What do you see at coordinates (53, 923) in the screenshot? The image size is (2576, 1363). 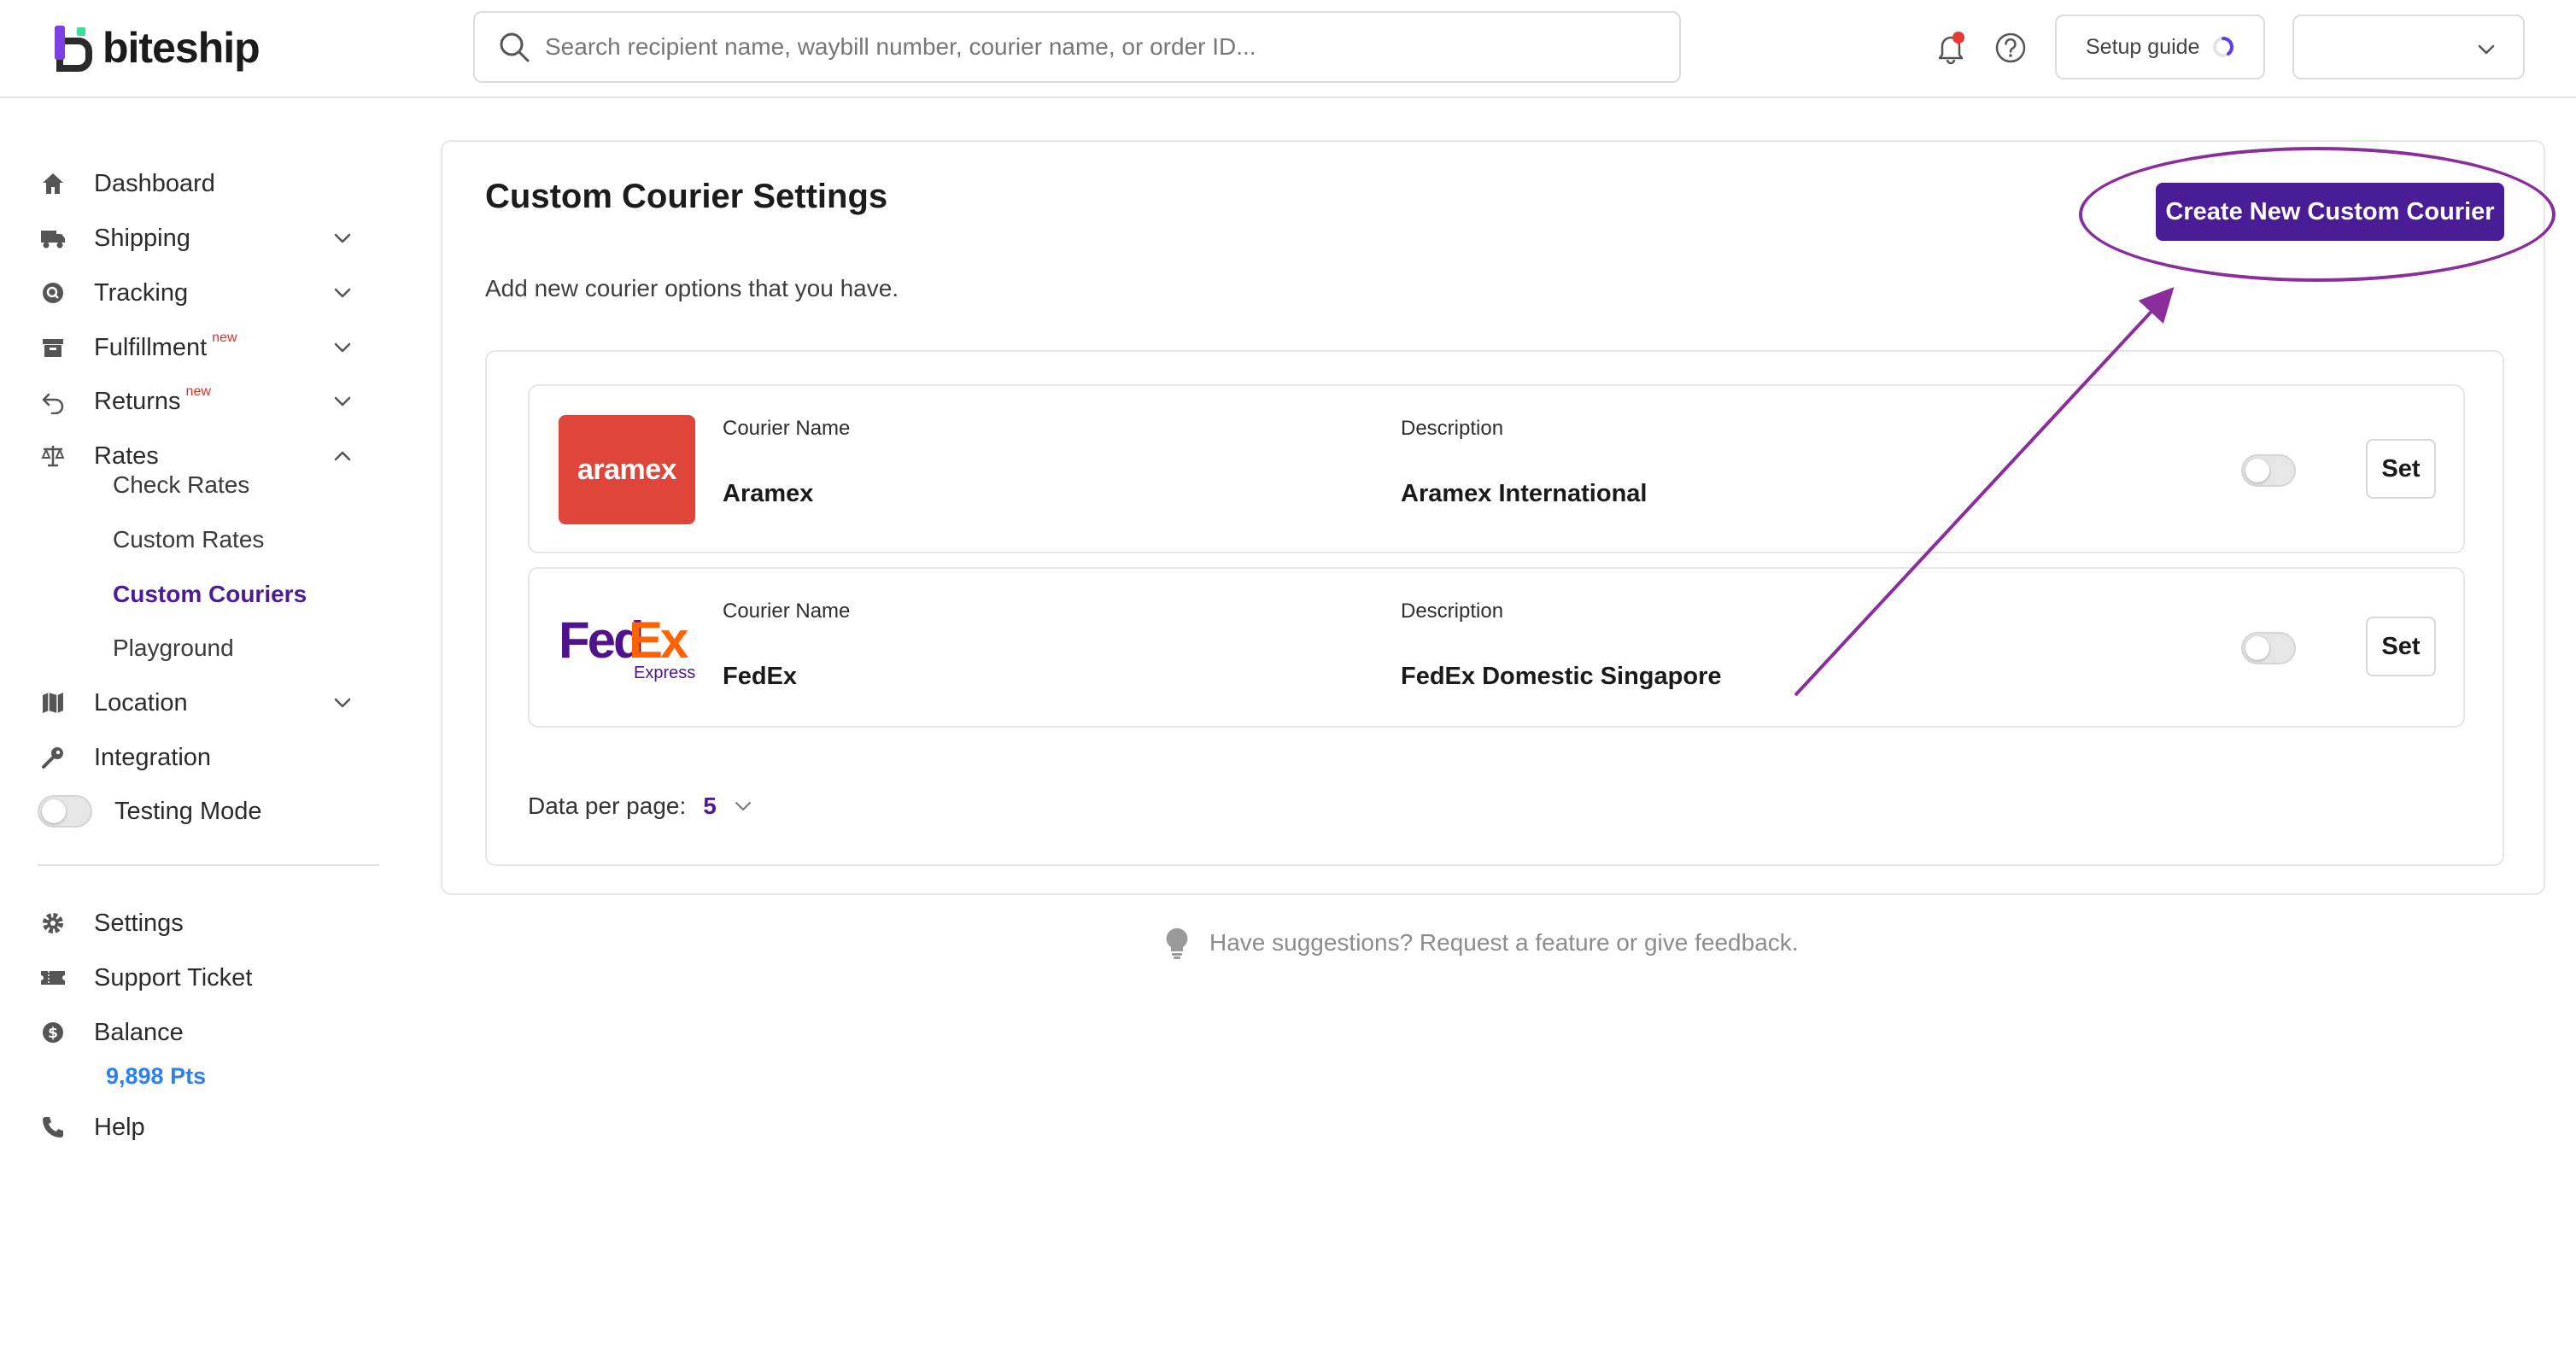 I see `gear-icon` at bounding box center [53, 923].